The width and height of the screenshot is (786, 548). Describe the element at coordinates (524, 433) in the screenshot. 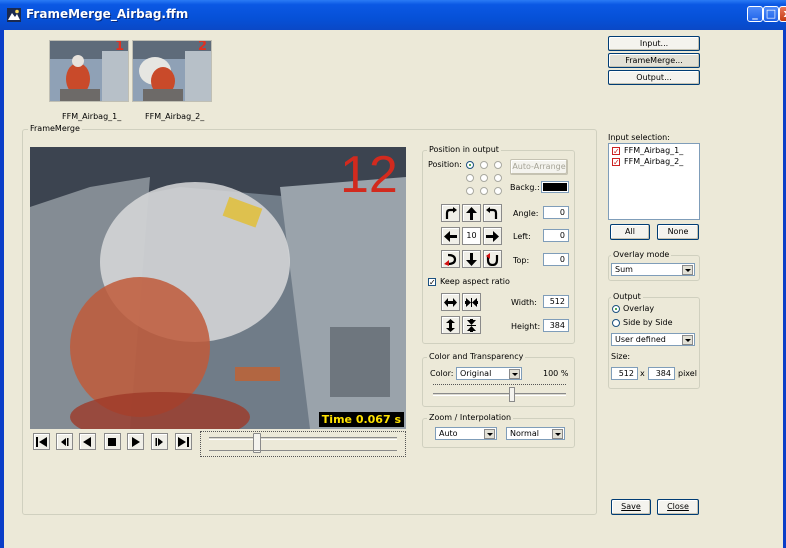

I see `interpolation-select-value: Normal` at that location.